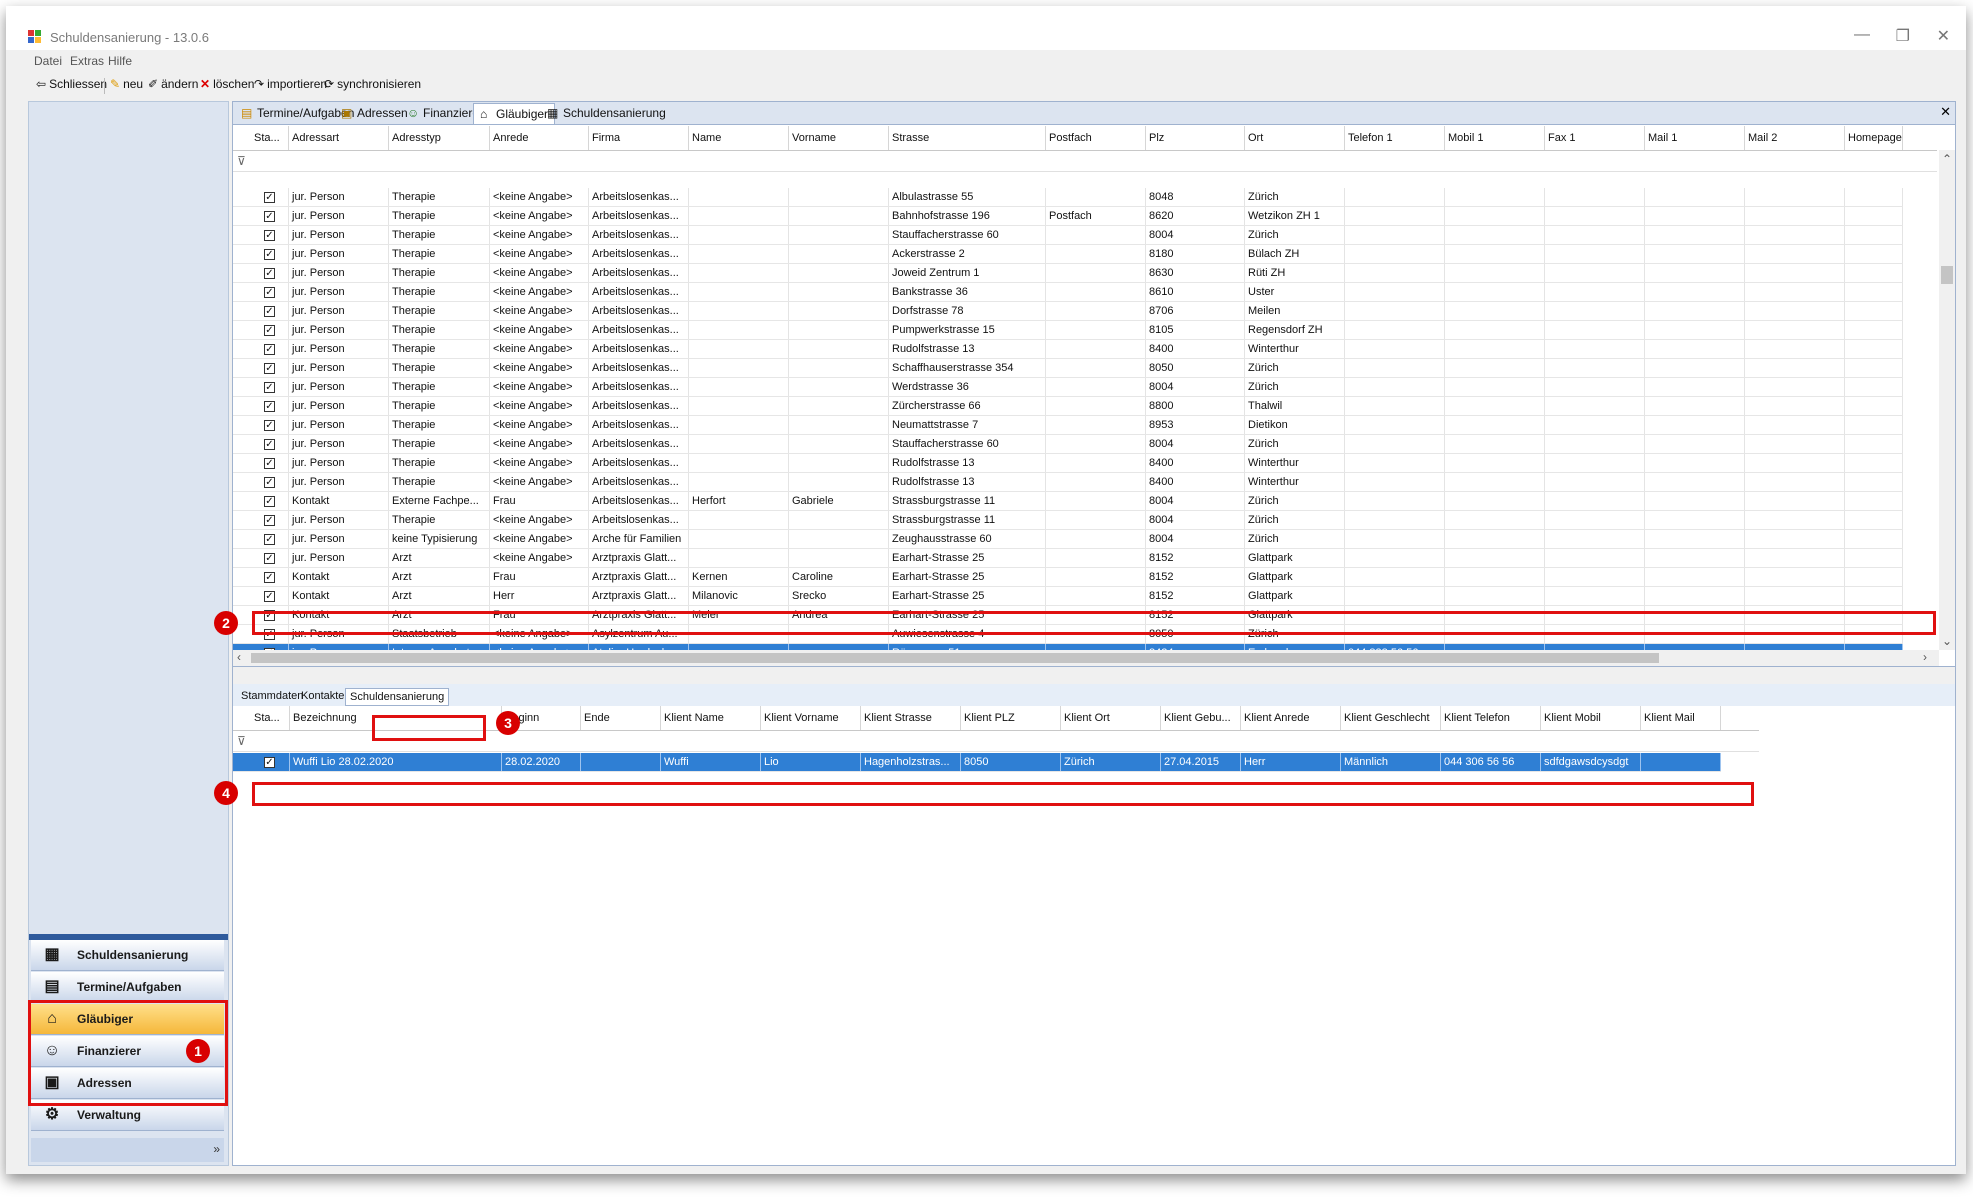 This screenshot has height=1204, width=1973. Describe the element at coordinates (71, 84) in the screenshot. I see `close-button: ⇦ Schliessen` at that location.